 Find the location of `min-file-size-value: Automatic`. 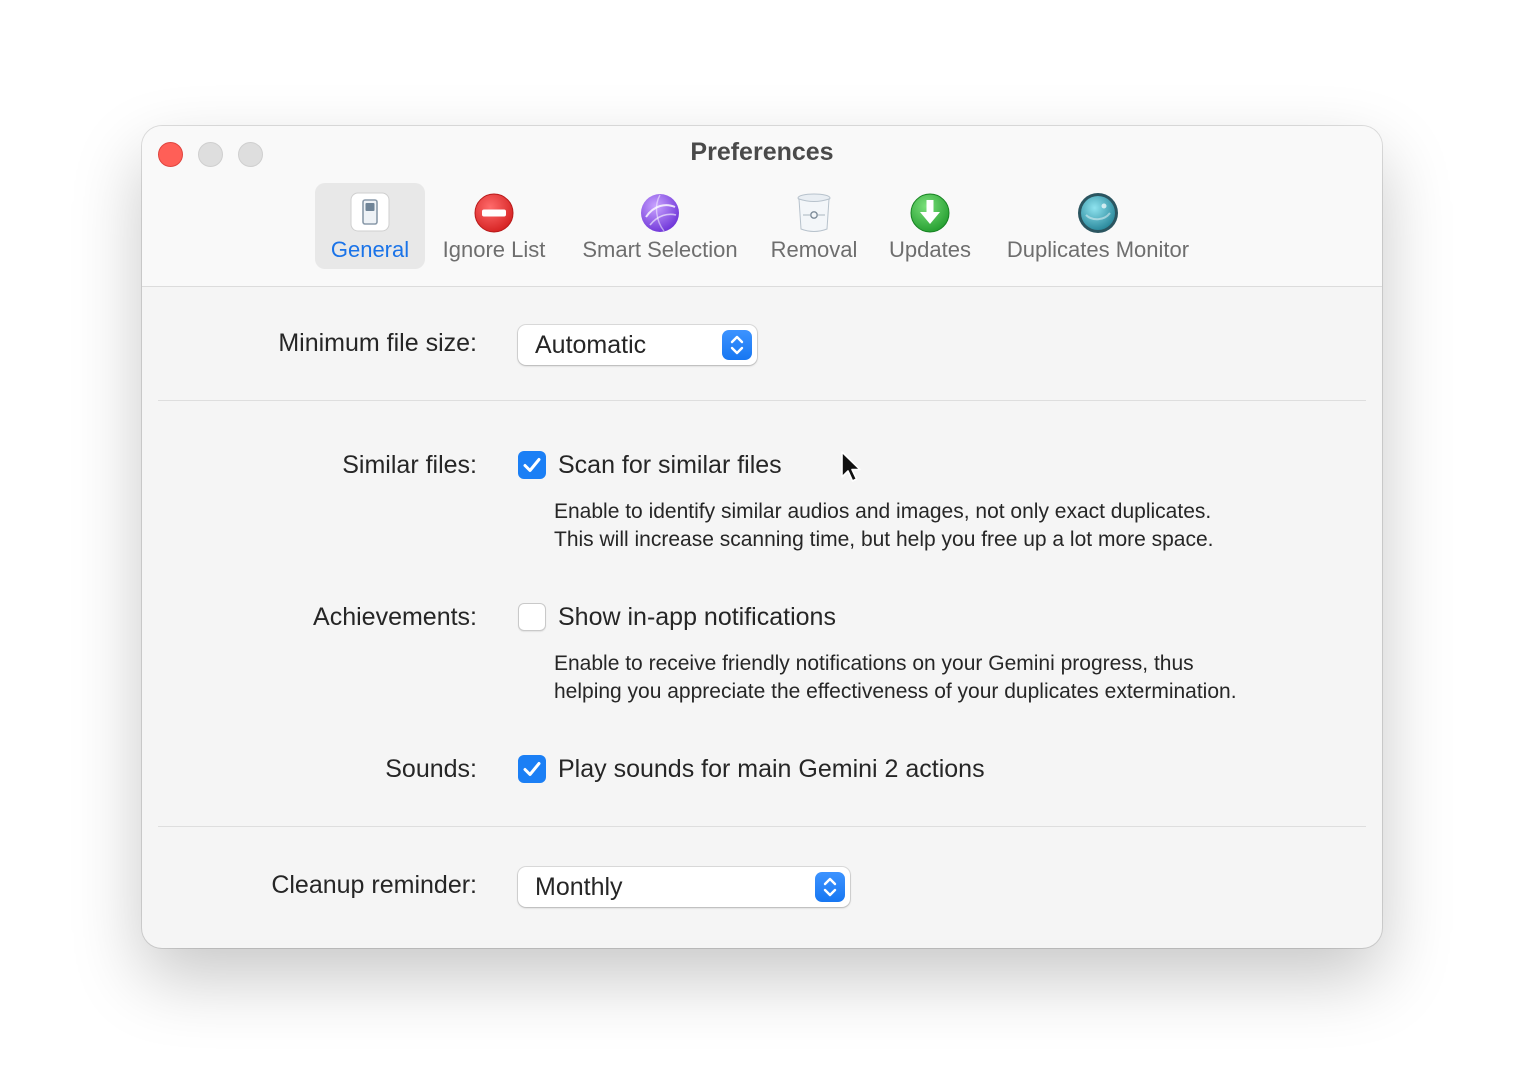

min-file-size-value: Automatic is located at coordinates (591, 345).